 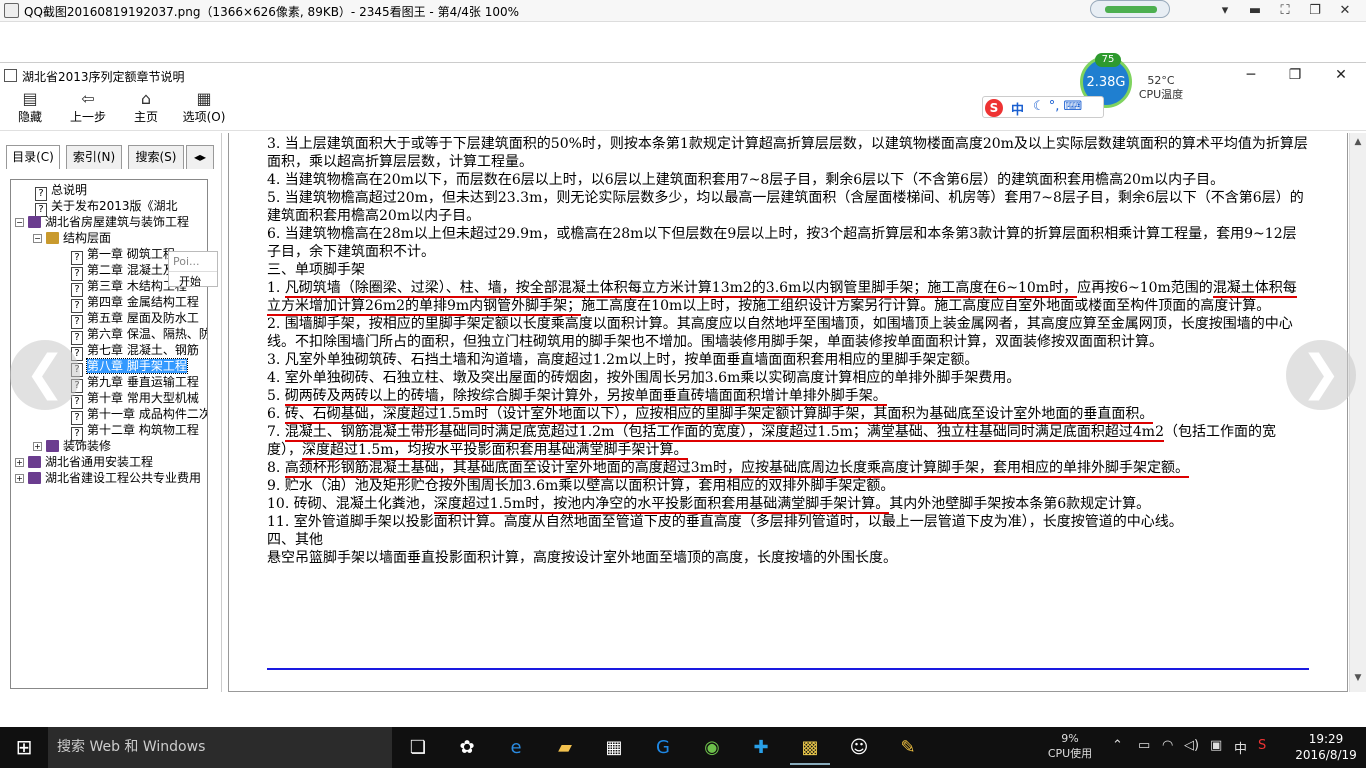 I want to click on tree-item: ? 第一章 砌筑工程, so click(x=123, y=255).